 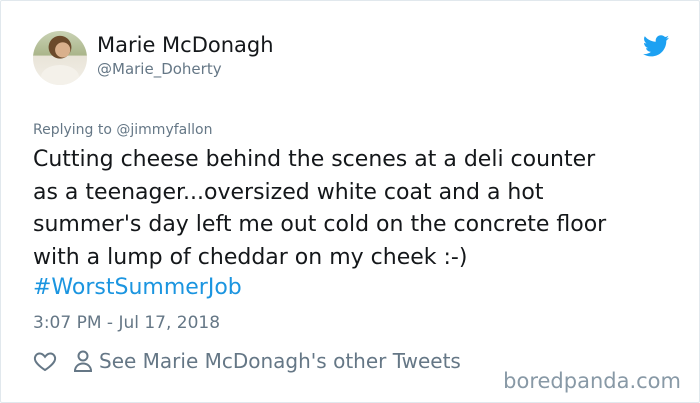 I want to click on avatar-figure, so click(x=60, y=75).